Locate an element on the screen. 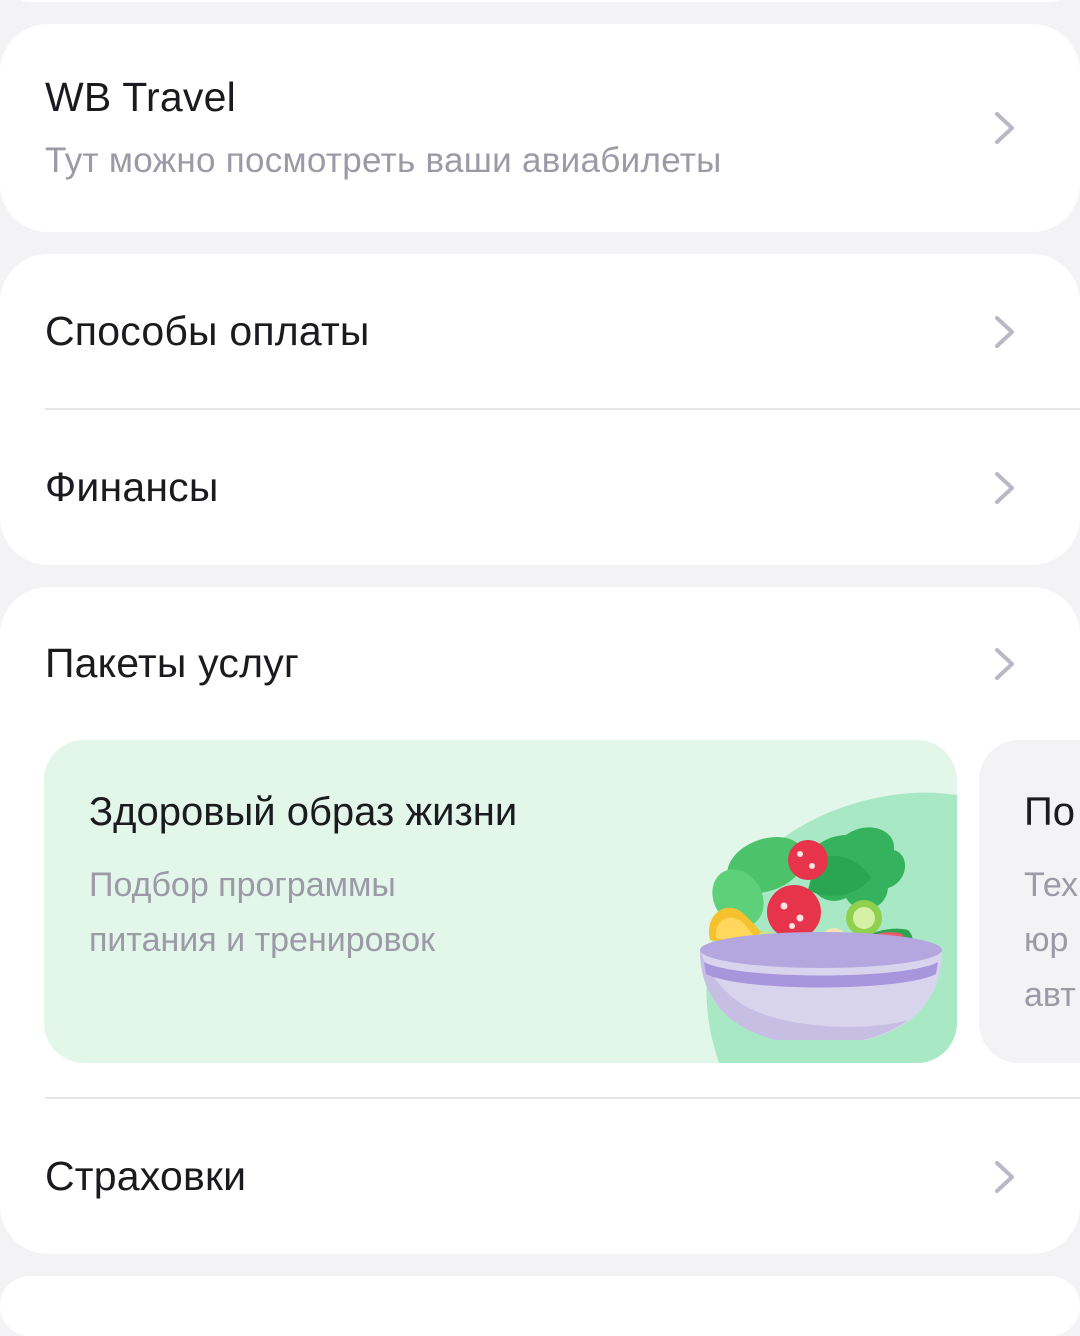 The height and width of the screenshot is (1336, 1080). second-package-card: По Тех юр авт is located at coordinates (1029, 901).